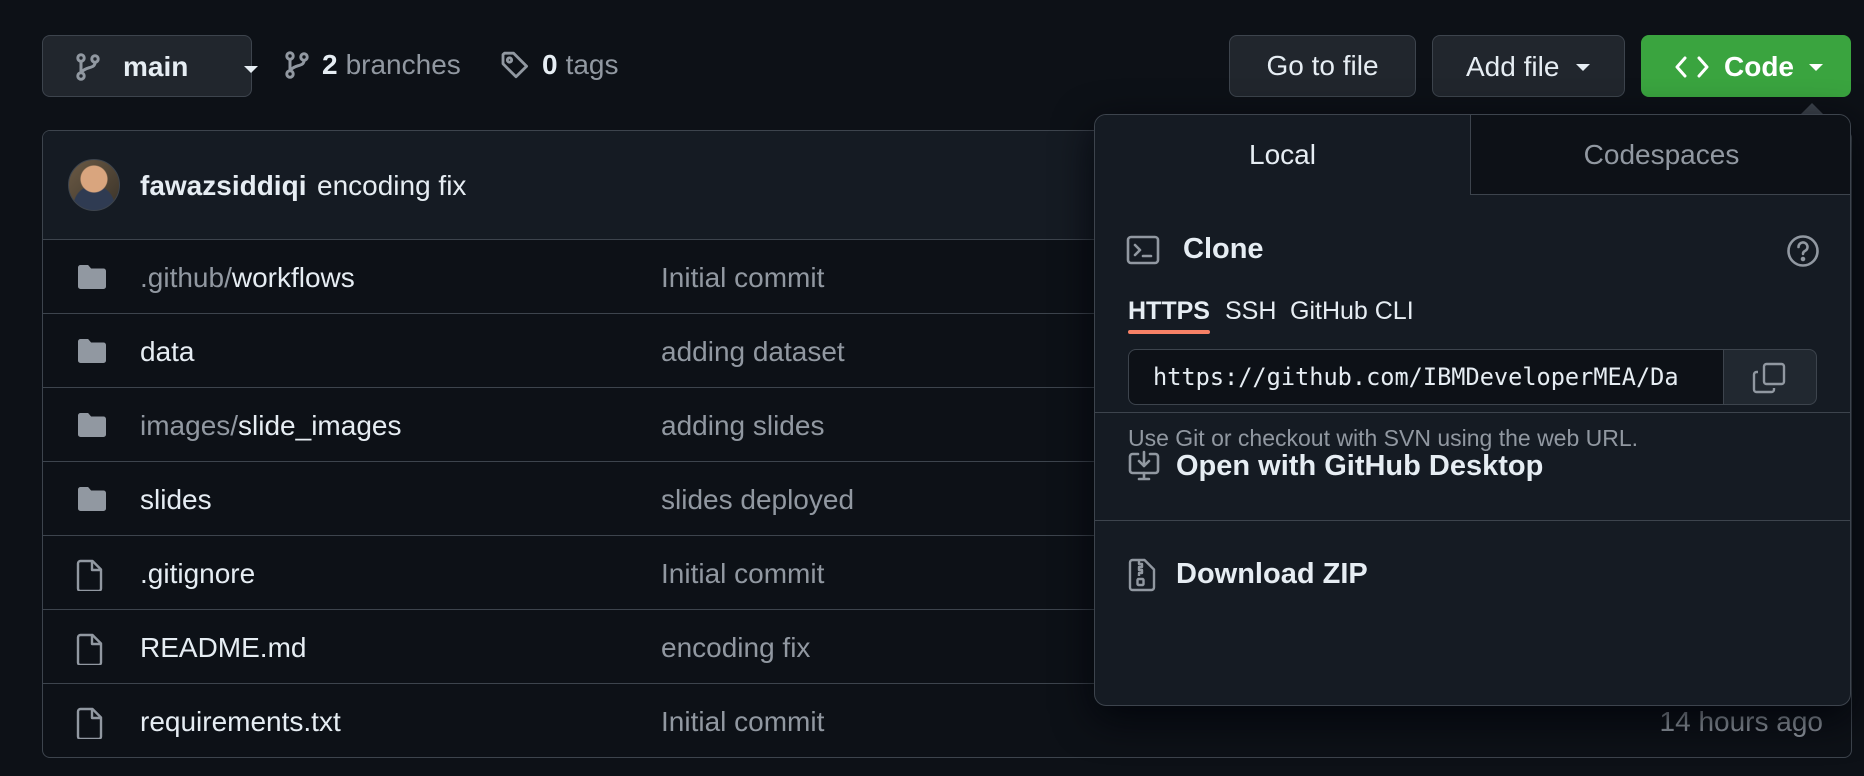 This screenshot has width=1864, height=776. I want to click on desktop-download-icon, so click(1144, 466).